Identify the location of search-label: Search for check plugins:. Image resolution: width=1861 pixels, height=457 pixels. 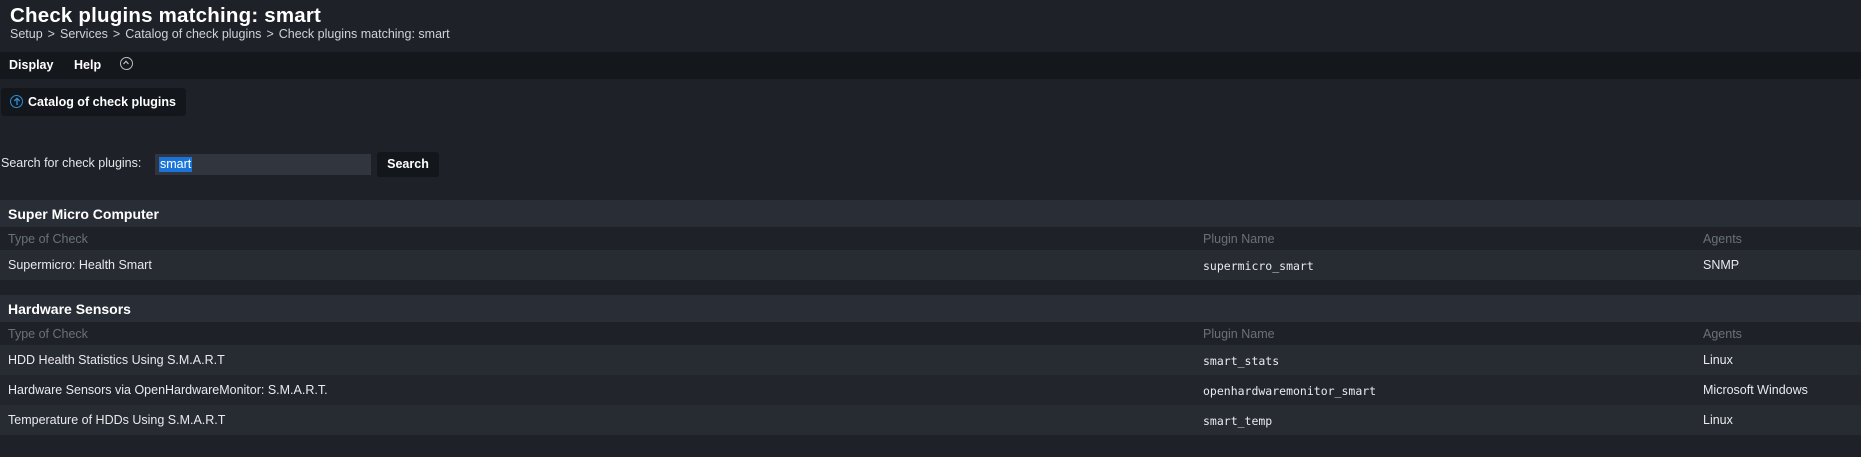
(71, 163).